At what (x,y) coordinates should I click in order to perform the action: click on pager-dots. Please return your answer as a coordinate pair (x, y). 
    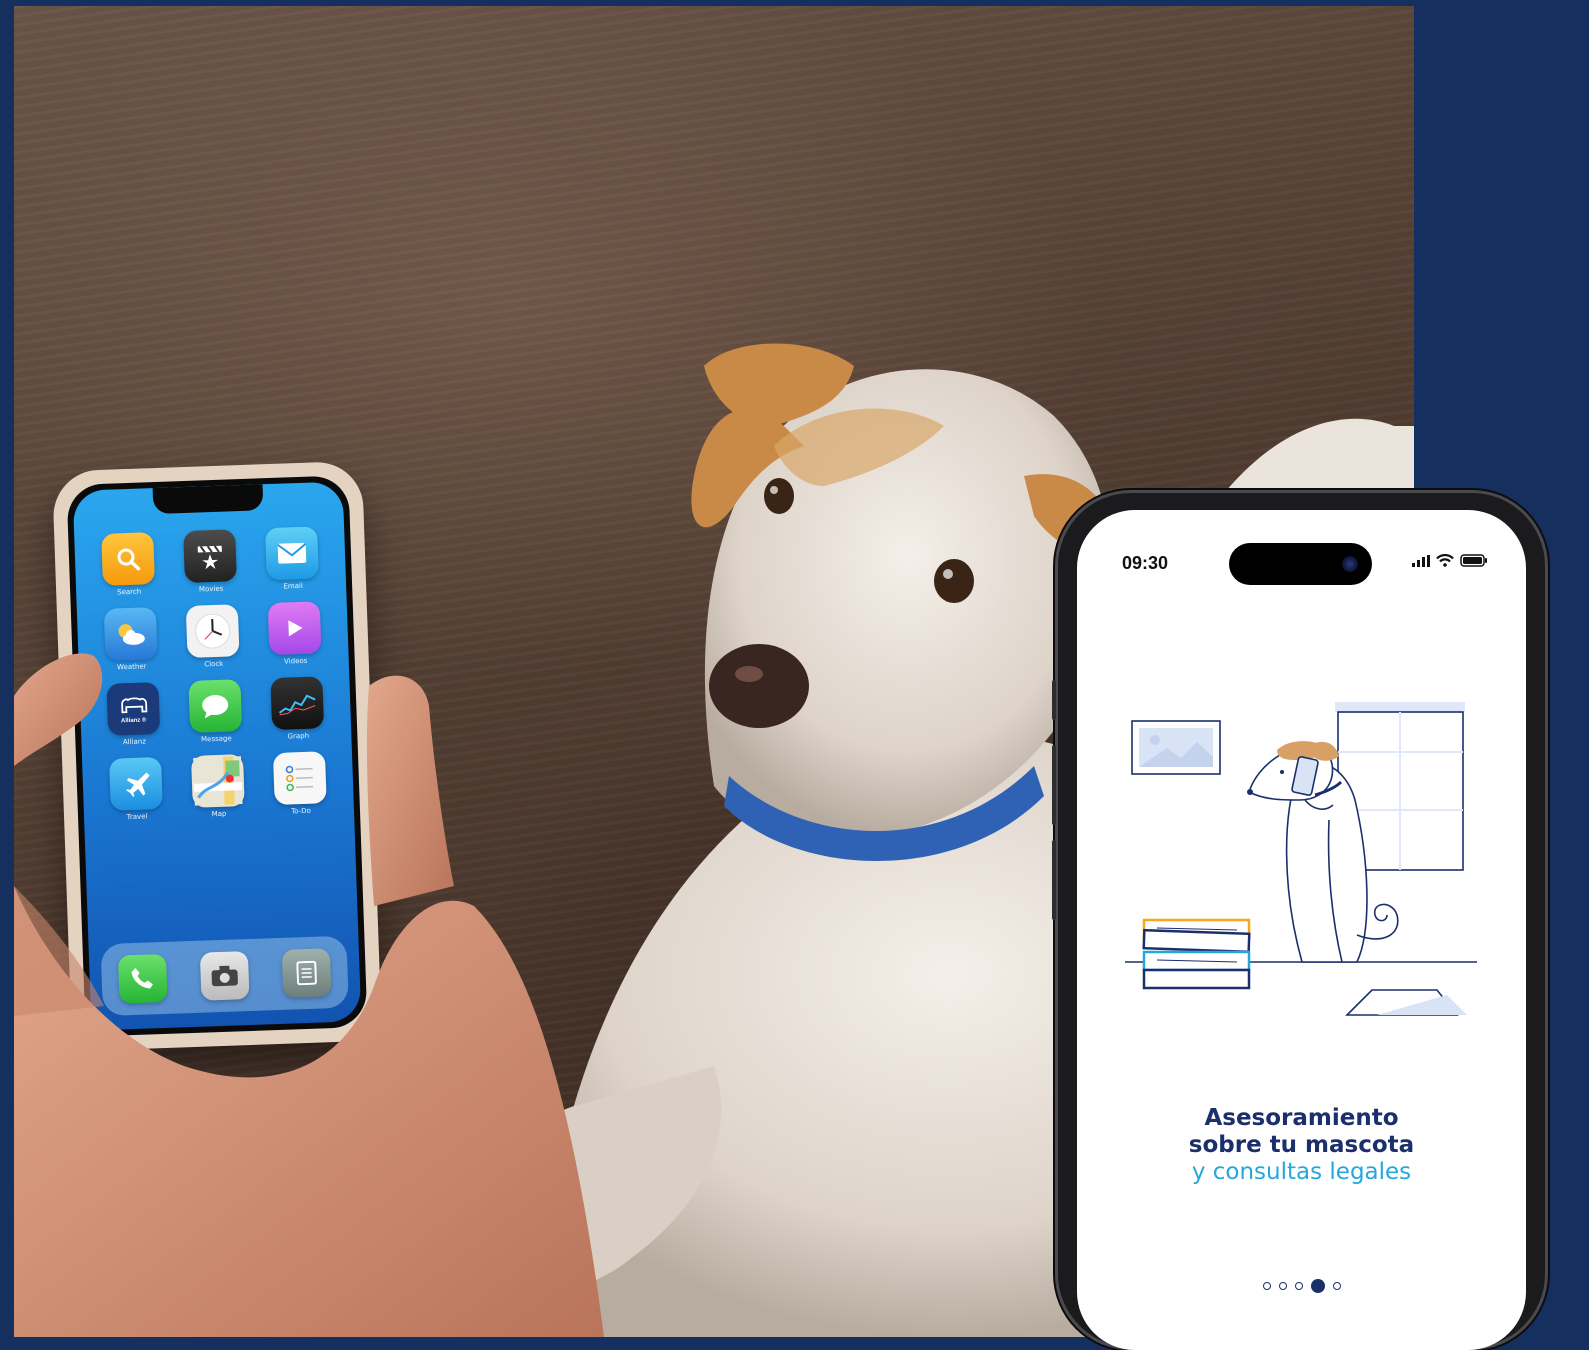
    Looking at the image, I should click on (1301, 1286).